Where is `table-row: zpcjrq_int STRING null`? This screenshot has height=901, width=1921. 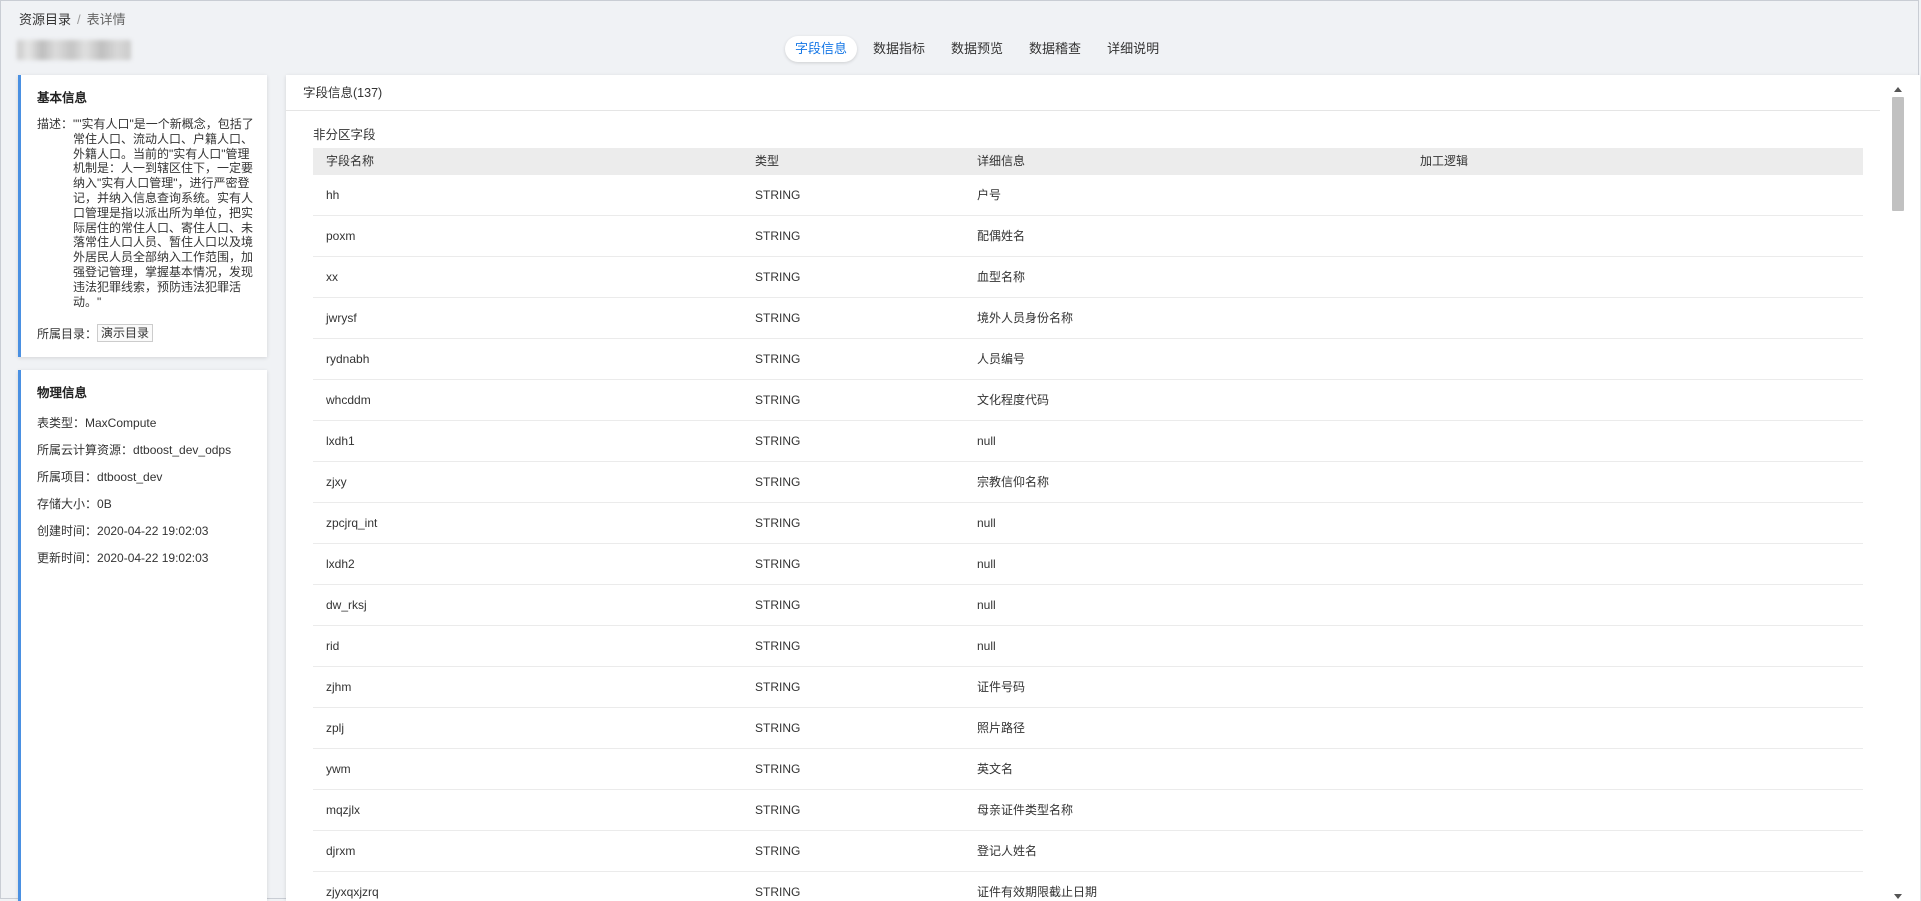 table-row: zpcjrq_int STRING null is located at coordinates (1088, 523).